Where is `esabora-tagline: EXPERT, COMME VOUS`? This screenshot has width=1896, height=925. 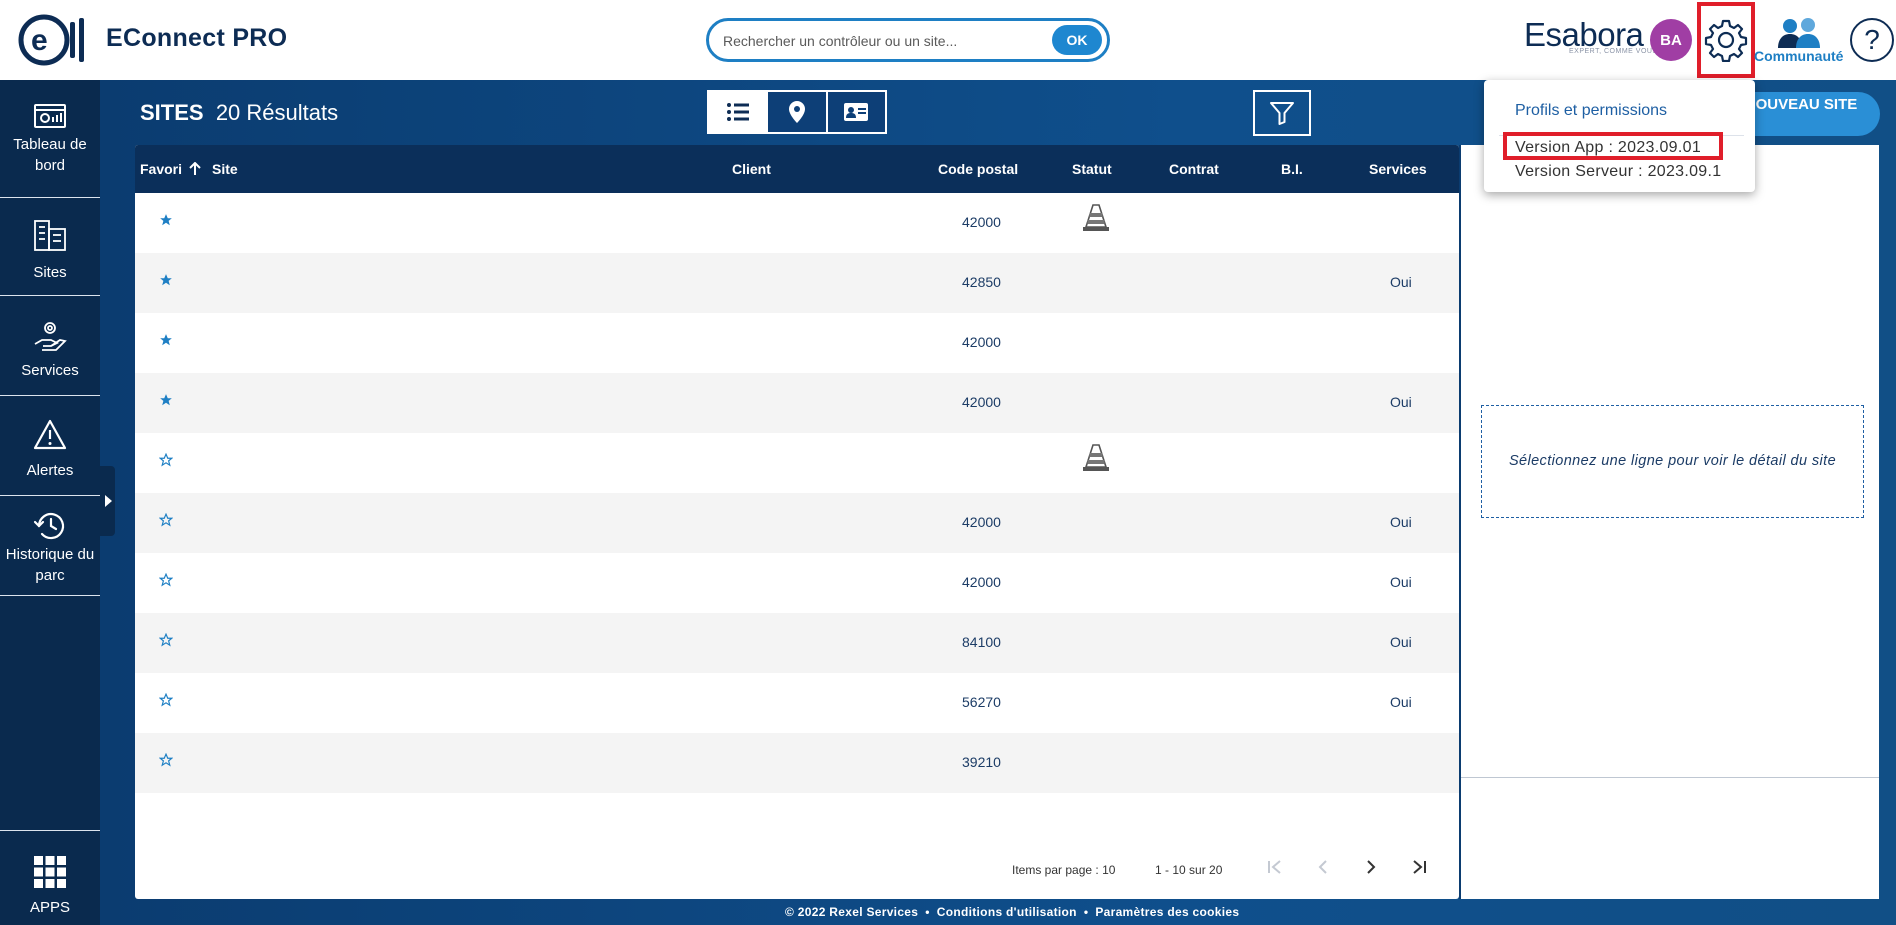
esabora-tagline: EXPERT, COMME VOUS is located at coordinates (1613, 51).